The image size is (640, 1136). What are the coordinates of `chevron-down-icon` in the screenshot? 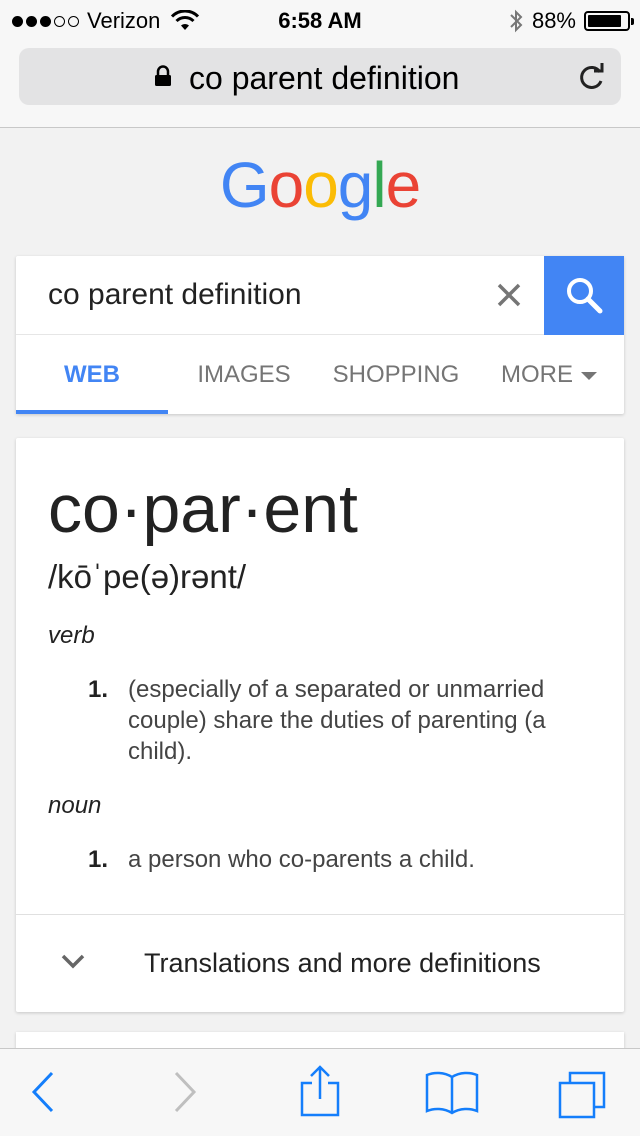 It's located at (73, 961).